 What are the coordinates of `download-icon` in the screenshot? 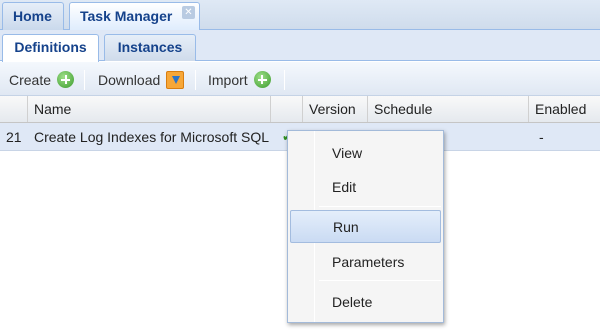 It's located at (175, 80).